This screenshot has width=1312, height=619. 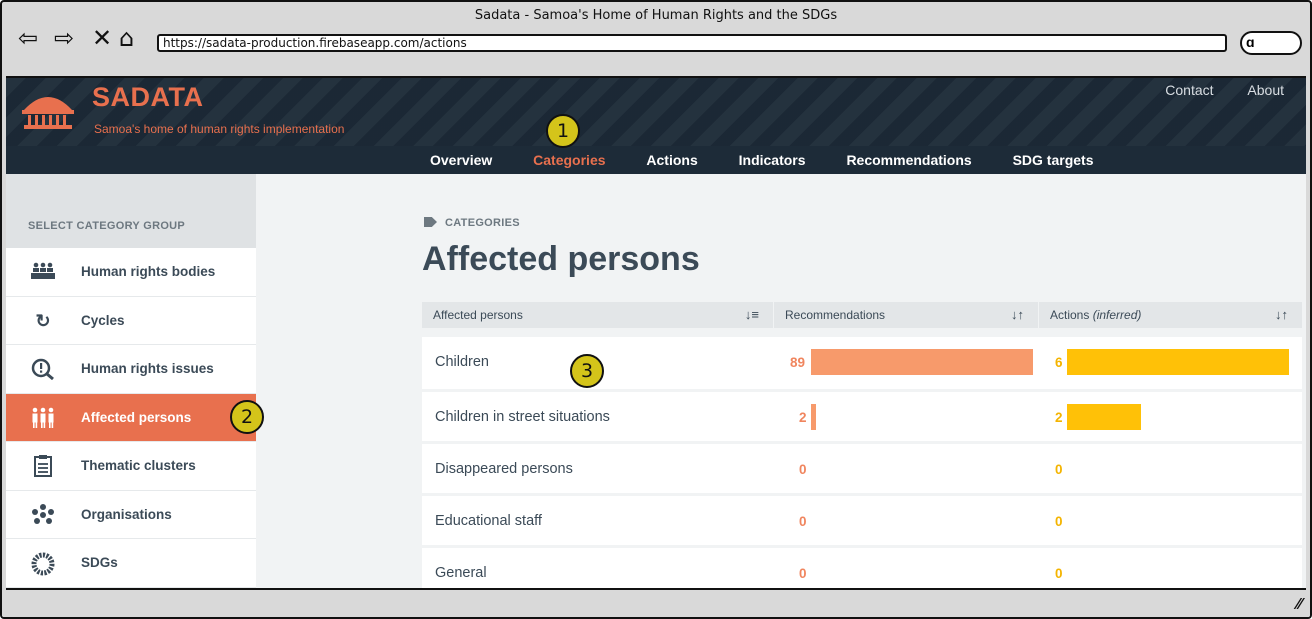 What do you see at coordinates (126, 38) in the screenshot?
I see `home-icon: ⌂` at bounding box center [126, 38].